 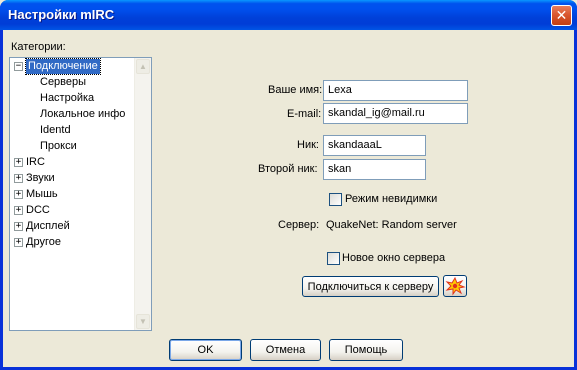 What do you see at coordinates (304, 114) in the screenshot?
I see `email-label: E-mail:` at bounding box center [304, 114].